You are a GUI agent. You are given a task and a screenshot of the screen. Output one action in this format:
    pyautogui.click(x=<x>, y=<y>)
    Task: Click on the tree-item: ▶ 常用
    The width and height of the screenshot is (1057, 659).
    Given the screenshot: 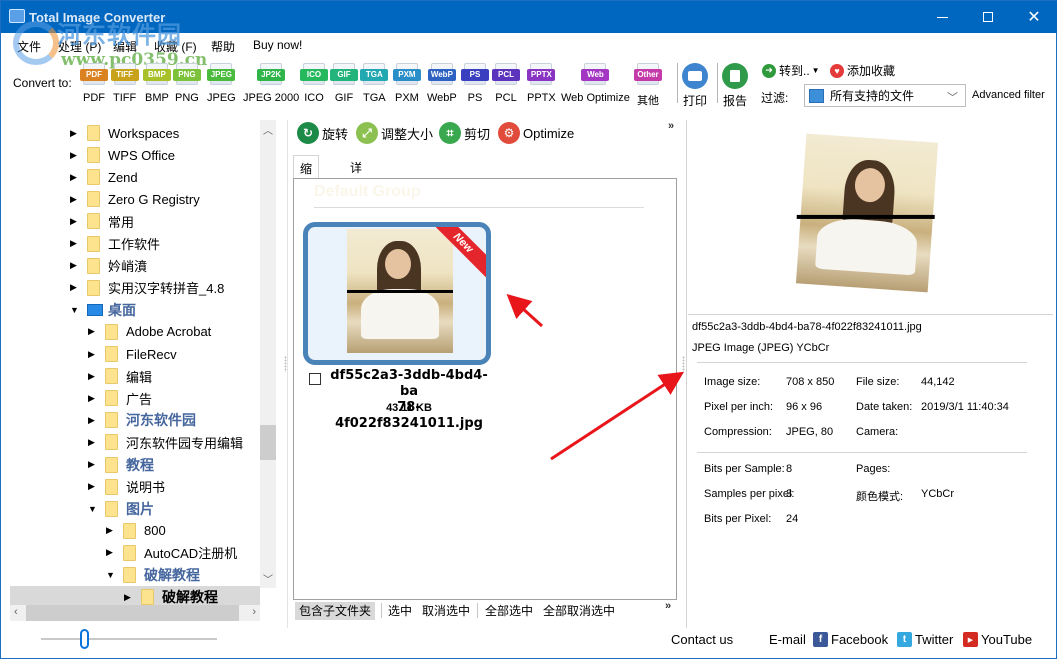 What is the action you would take?
    pyautogui.click(x=135, y=221)
    